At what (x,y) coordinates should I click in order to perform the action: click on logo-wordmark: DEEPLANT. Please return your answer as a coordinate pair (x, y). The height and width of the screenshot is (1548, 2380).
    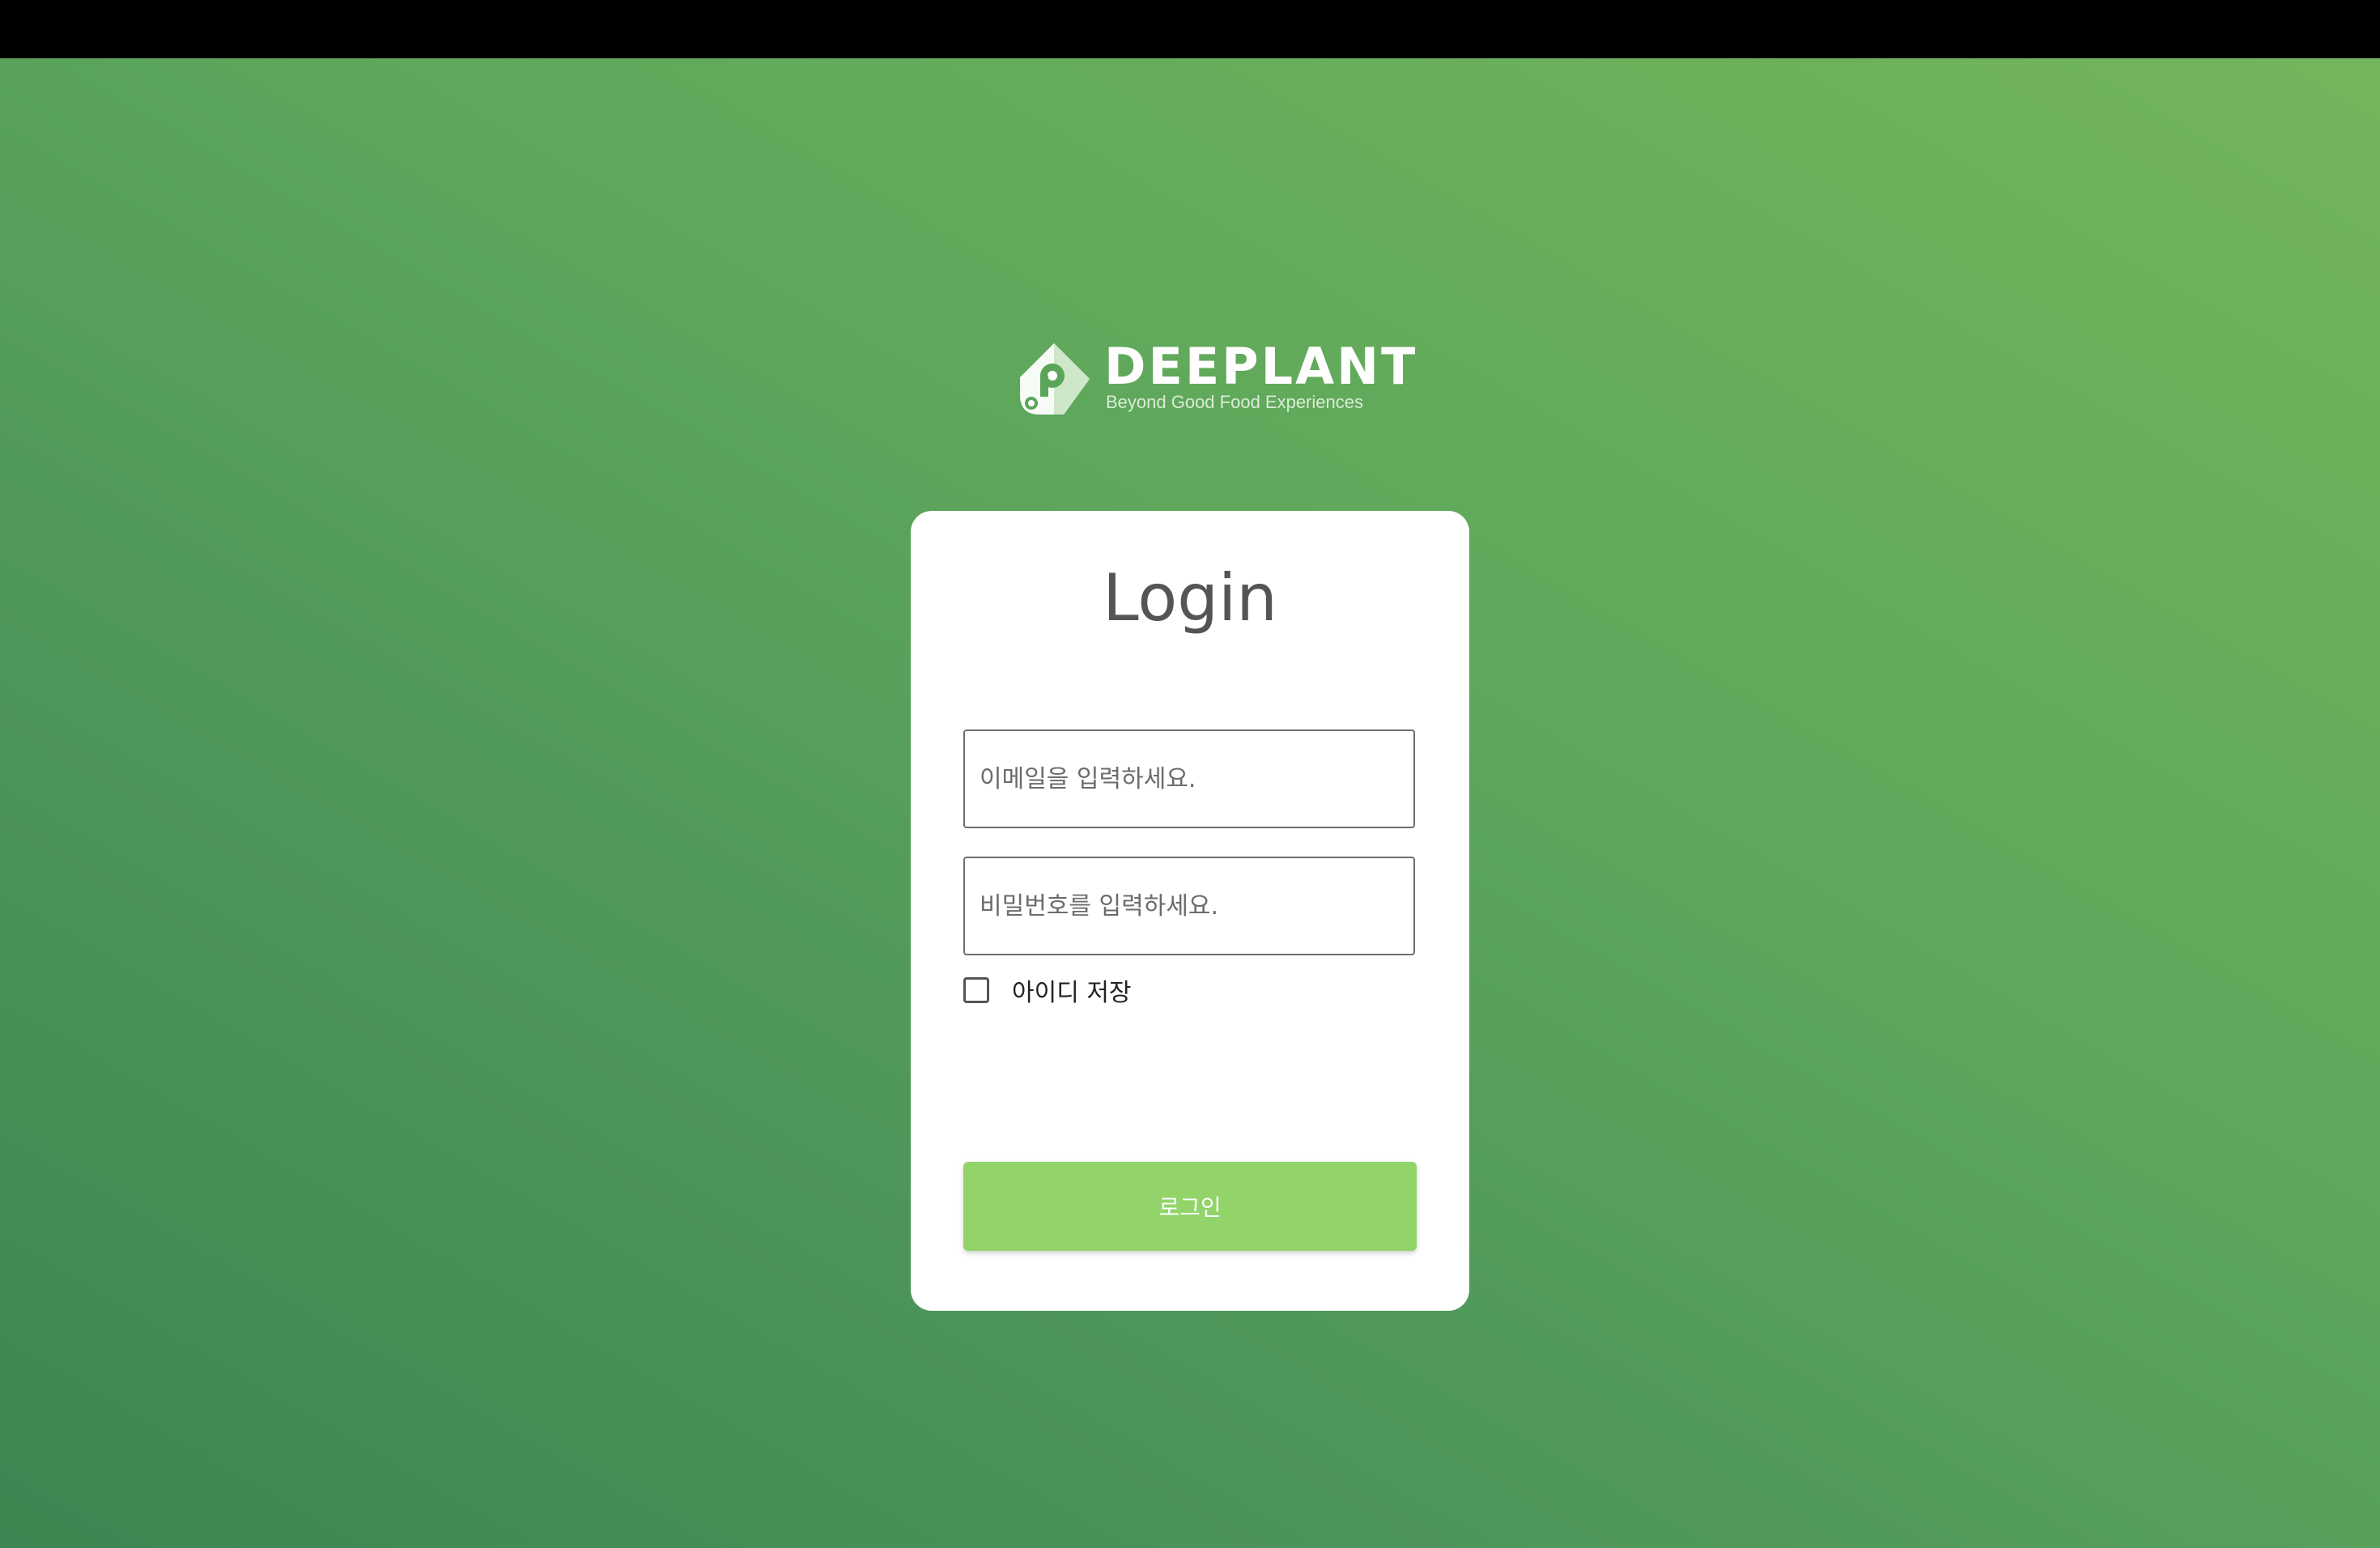
    Looking at the image, I should click on (1261, 366).